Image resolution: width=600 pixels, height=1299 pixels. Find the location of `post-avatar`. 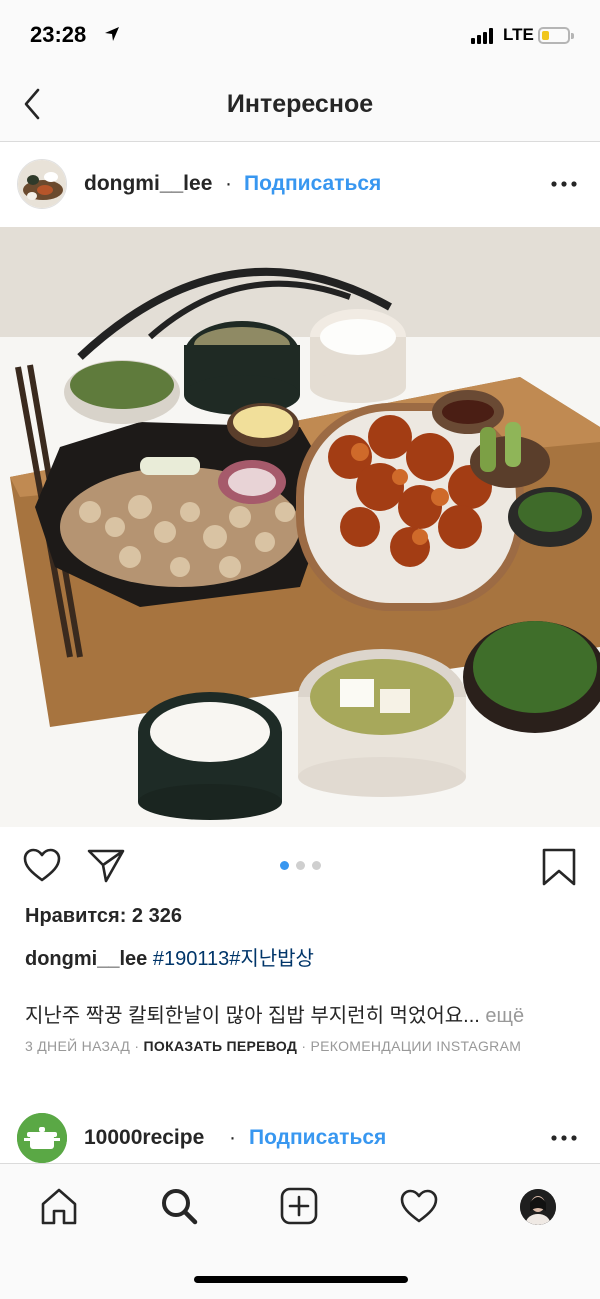

post-avatar is located at coordinates (42, 184).